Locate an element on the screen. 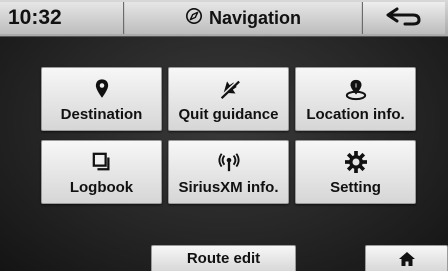 Image resolution: width=448 pixels, height=271 pixels. logbook-label: Logbook is located at coordinates (101, 187).